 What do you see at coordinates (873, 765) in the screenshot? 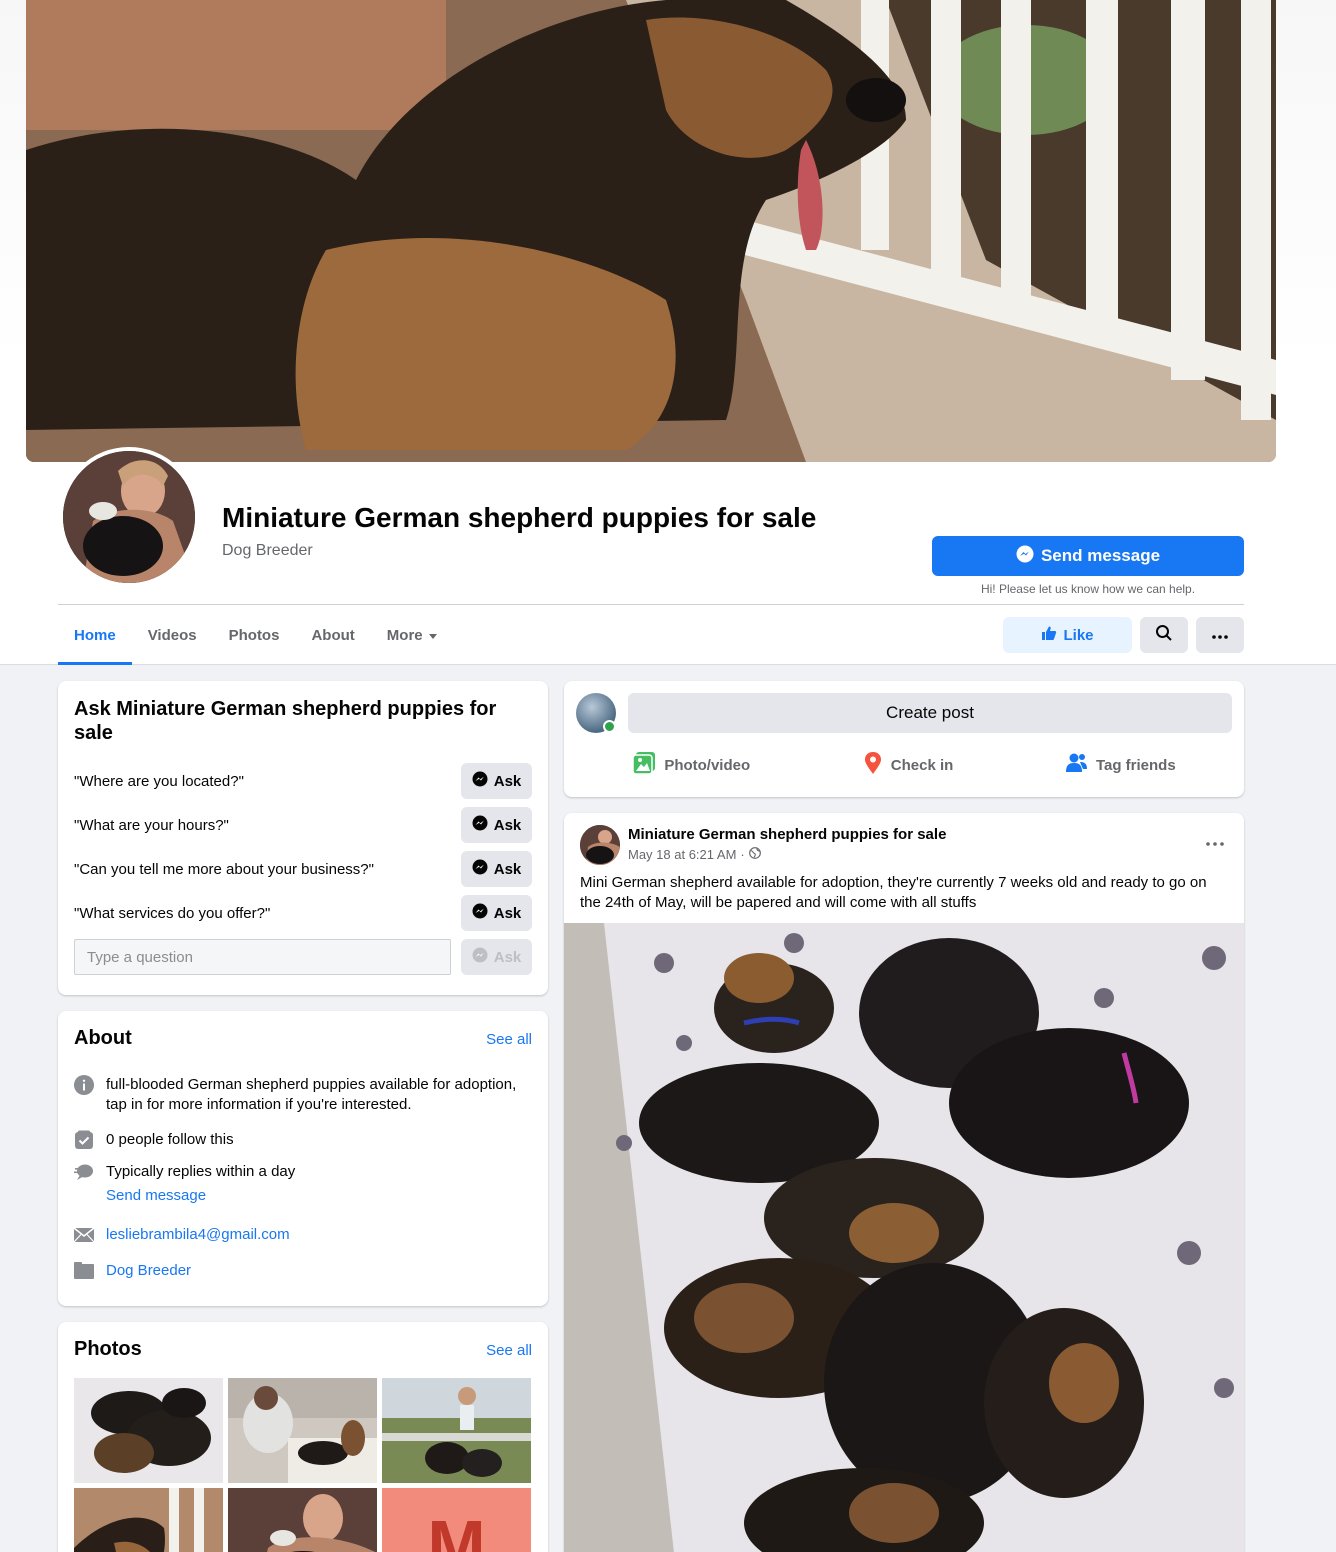
I see `location-pin-icon` at bounding box center [873, 765].